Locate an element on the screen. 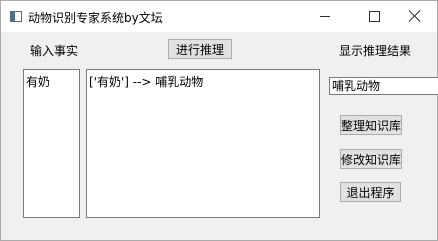 This screenshot has height=241, width=438. window-title: 动物识别专家系统by文坛 is located at coordinates (95, 18).